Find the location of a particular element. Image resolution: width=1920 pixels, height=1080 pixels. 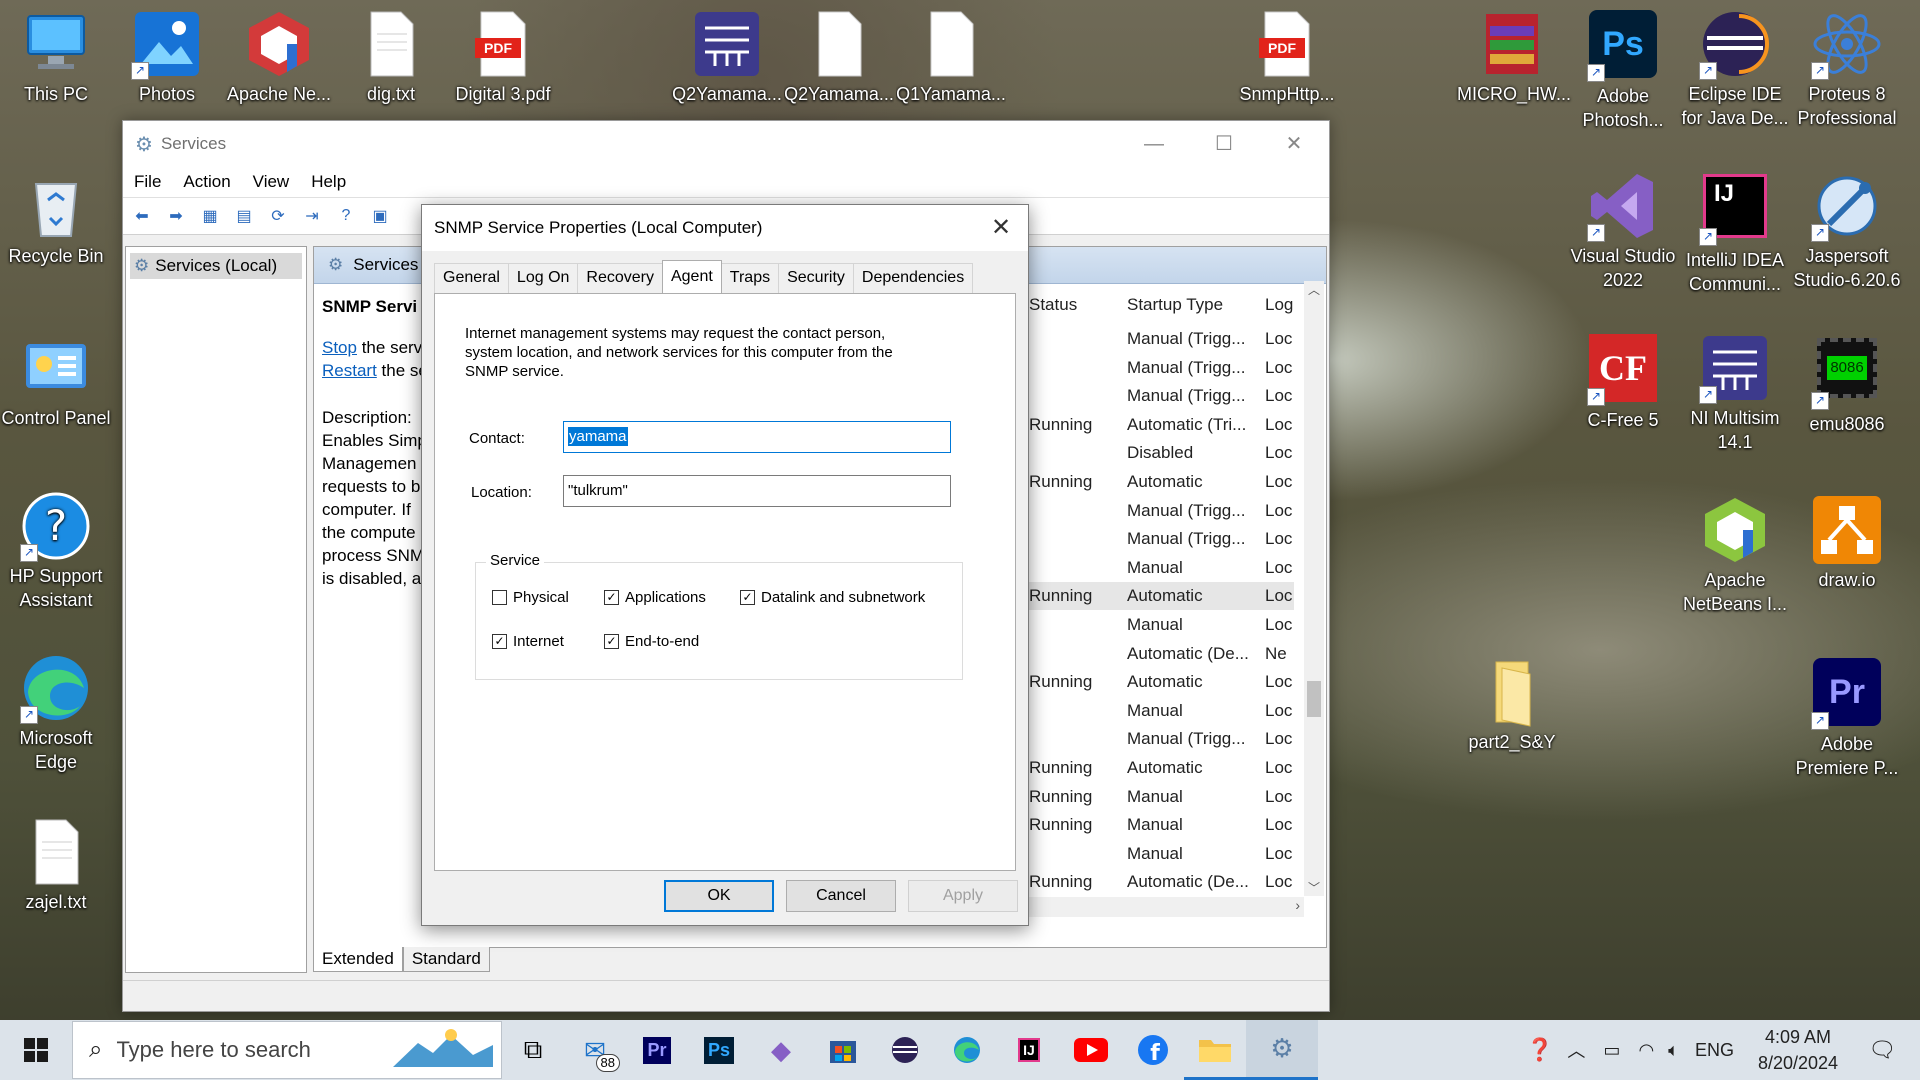

tab-general: General is located at coordinates (471, 278).